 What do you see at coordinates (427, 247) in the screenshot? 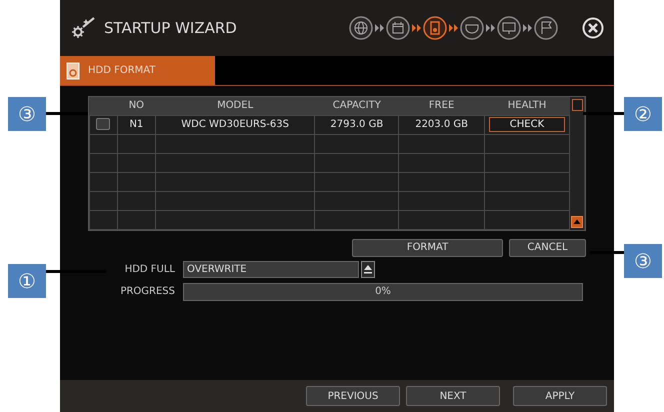
I see `format-button: FORMAT` at bounding box center [427, 247].